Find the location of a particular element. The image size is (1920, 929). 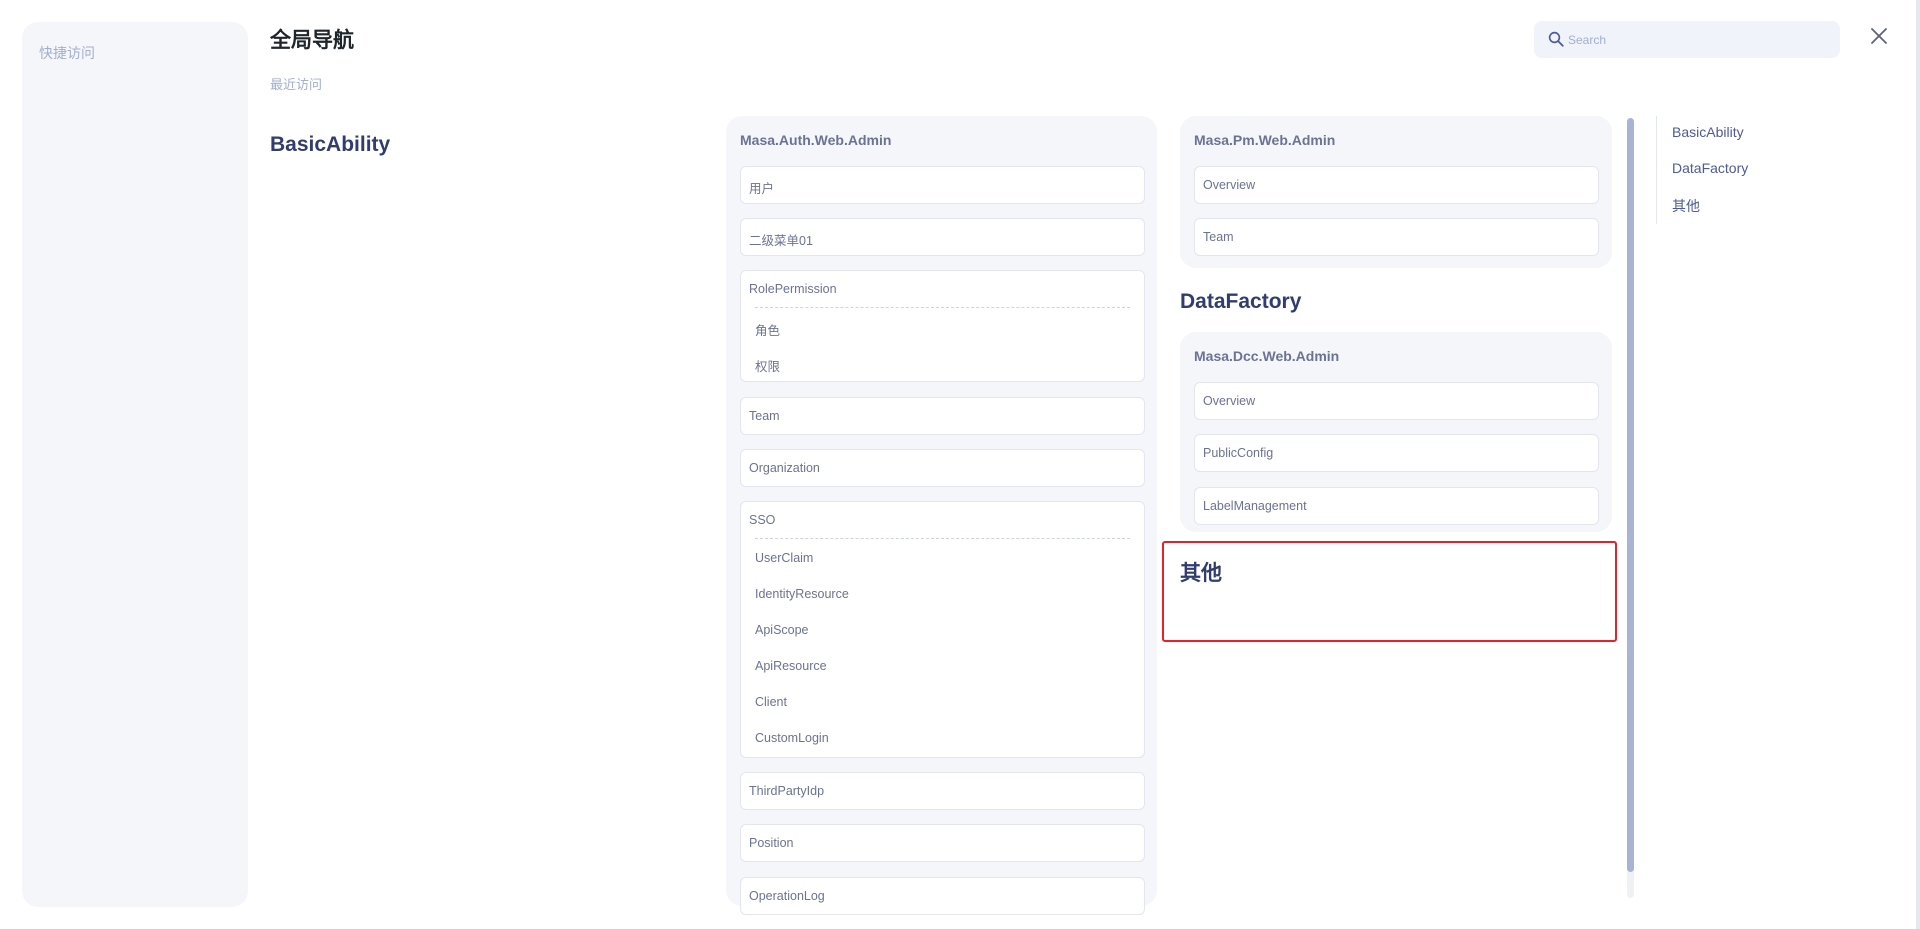

submenu-item-custom-login: CustomLogin is located at coordinates (792, 738).